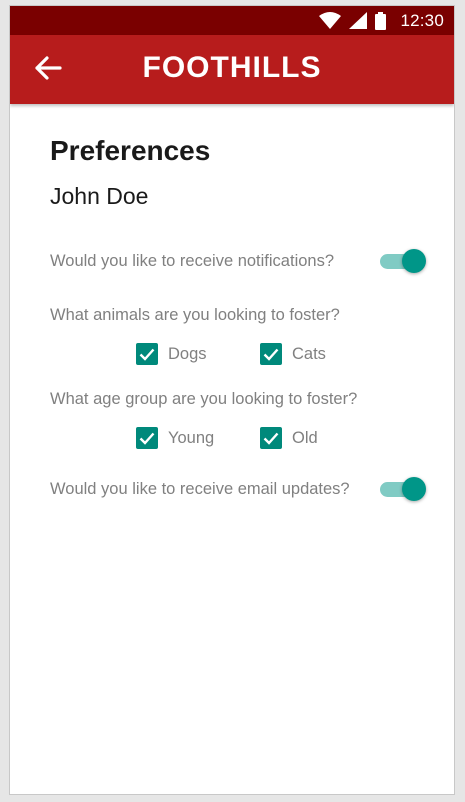  I want to click on user-name: John Doe, so click(99, 196).